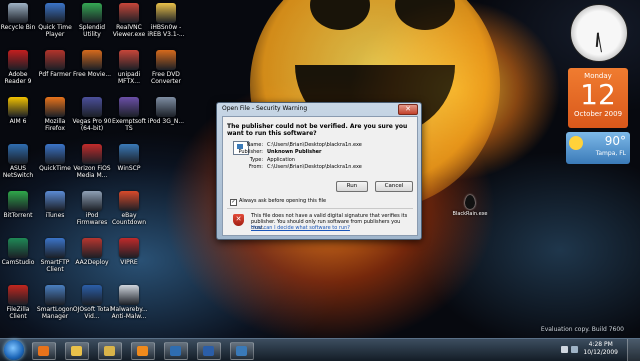  Describe the element at coordinates (320, 349) in the screenshot. I see `taskbar: 4:28 PM 10/12/2009` at that location.